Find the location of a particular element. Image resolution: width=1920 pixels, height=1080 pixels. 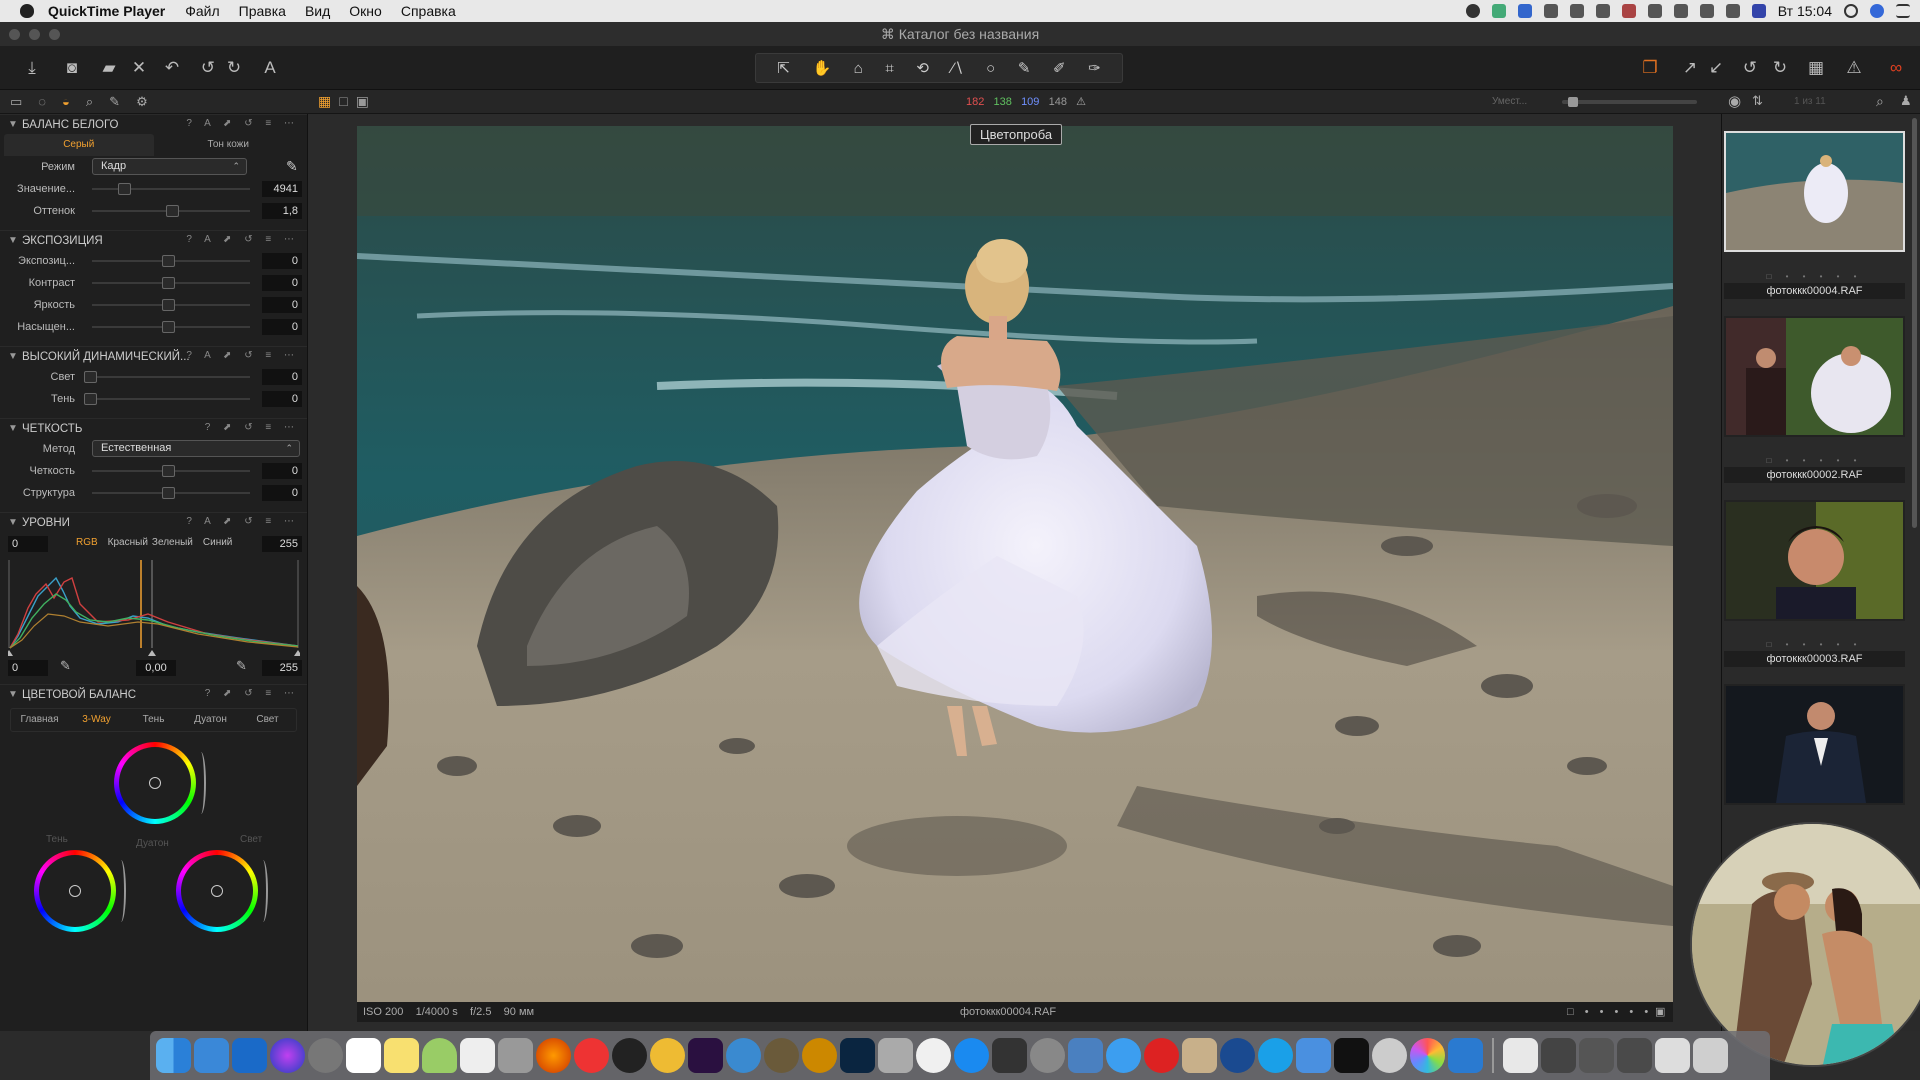

filmstrip-scrollbar is located at coordinates (1914, 323).